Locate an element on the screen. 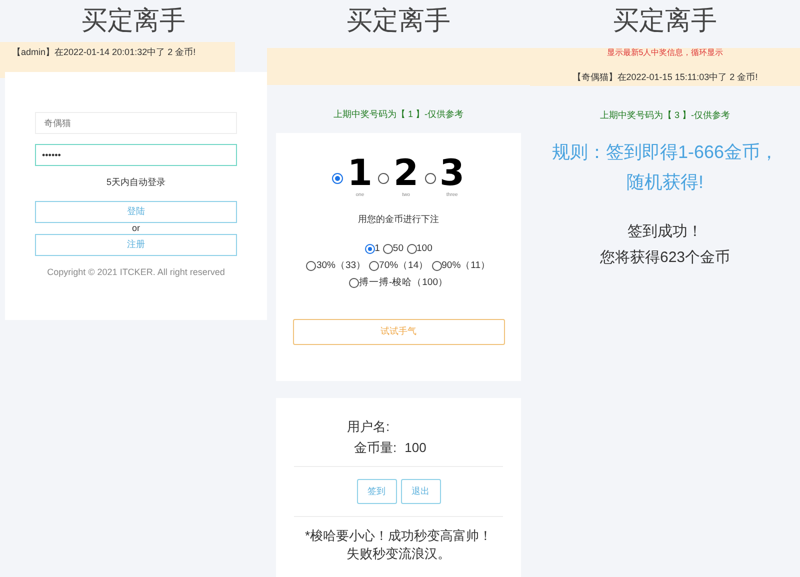 The height and width of the screenshot is (577, 800). logout-button: 退出 is located at coordinates (420, 491).